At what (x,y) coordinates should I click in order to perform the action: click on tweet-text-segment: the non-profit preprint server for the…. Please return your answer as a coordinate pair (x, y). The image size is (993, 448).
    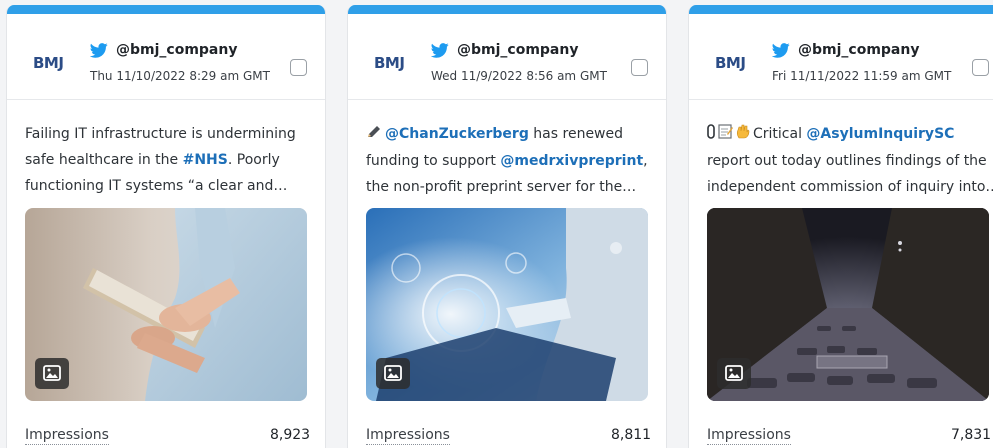
    Looking at the image, I should click on (501, 187).